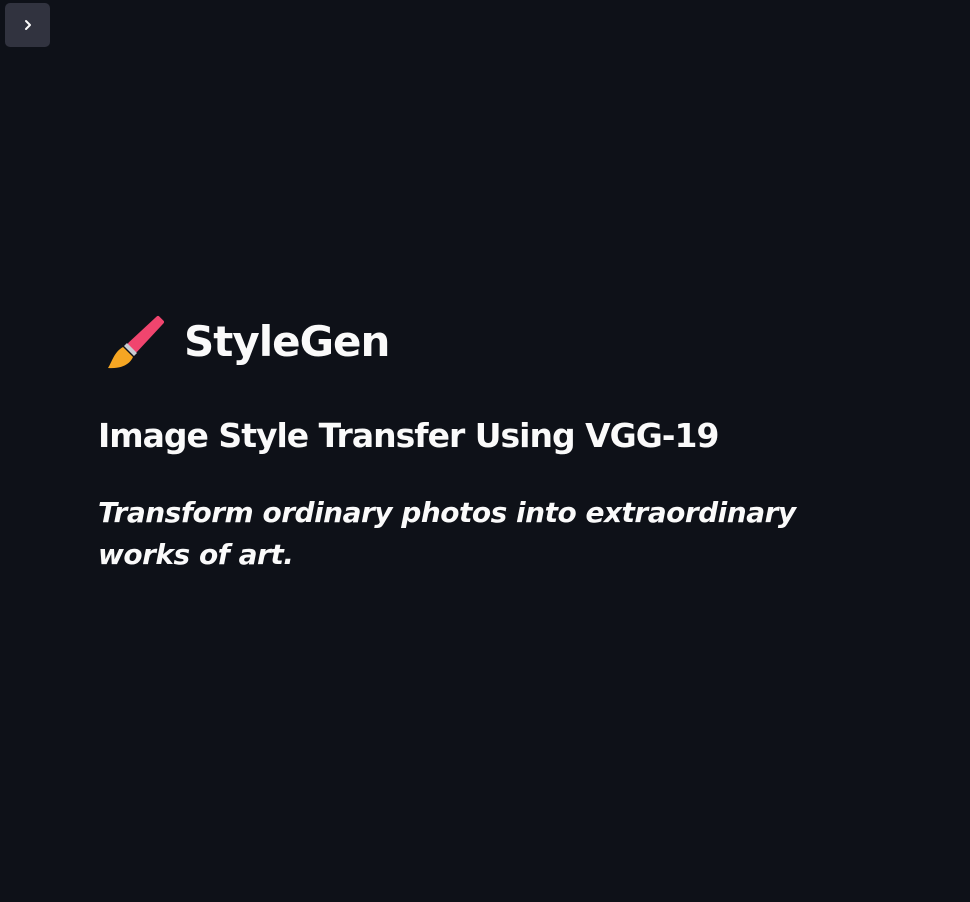 The width and height of the screenshot is (970, 902). What do you see at coordinates (498, 342) in the screenshot?
I see `title-row: StyleGen` at bounding box center [498, 342].